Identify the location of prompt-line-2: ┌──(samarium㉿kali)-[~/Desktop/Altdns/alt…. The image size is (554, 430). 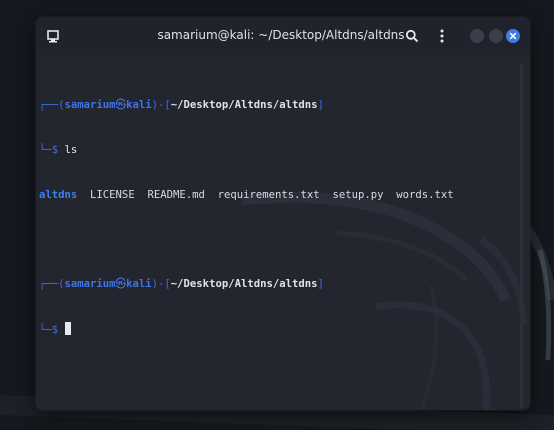
(246, 284).